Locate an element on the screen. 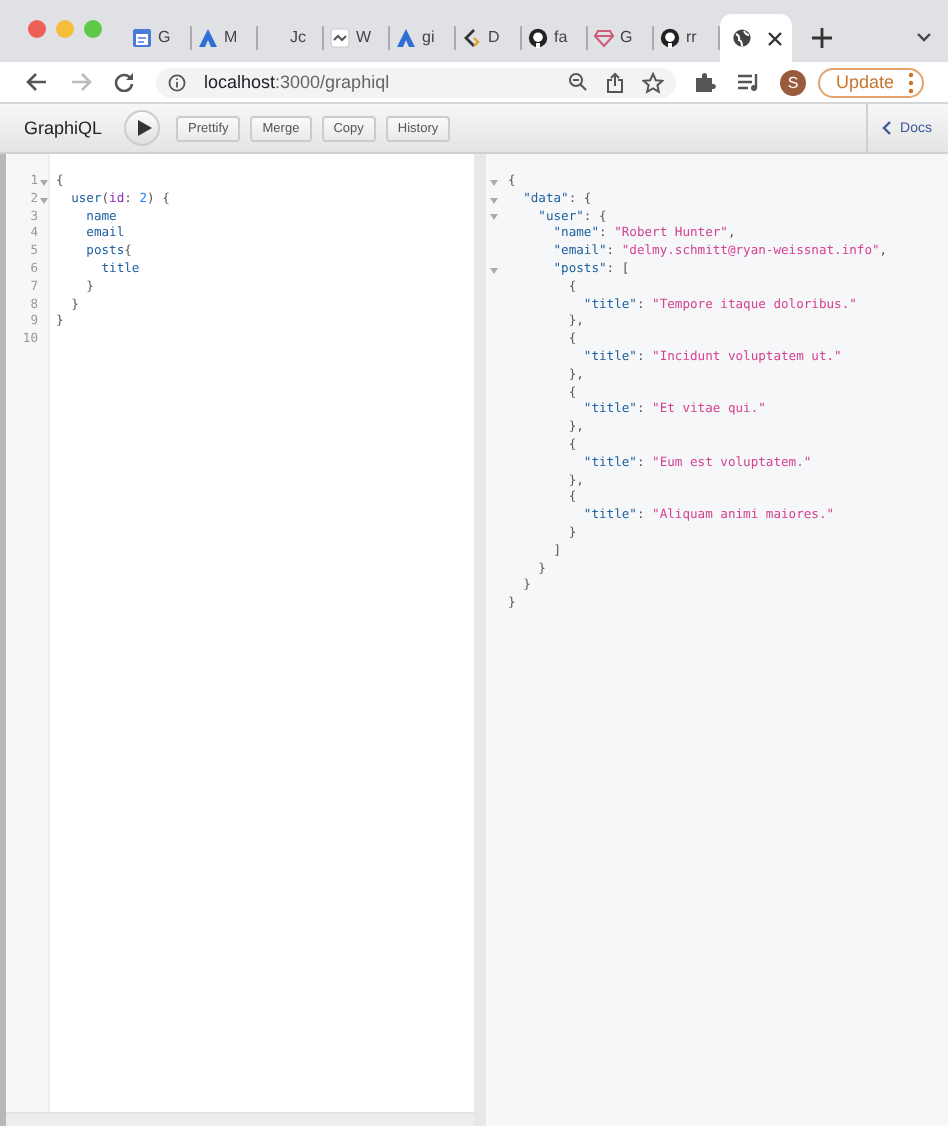 This screenshot has height=1126, width=948. reload-icon is located at coordinates (124, 82).